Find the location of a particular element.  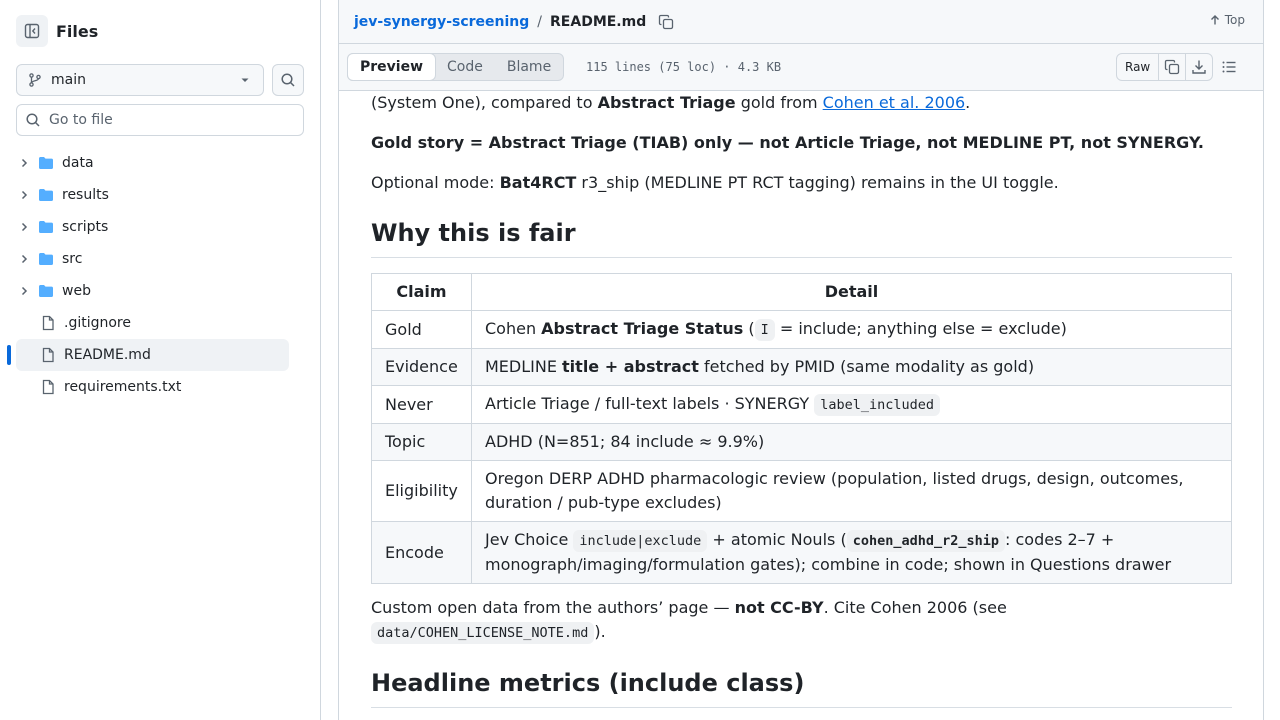

git-branch-icon is located at coordinates (35, 80).